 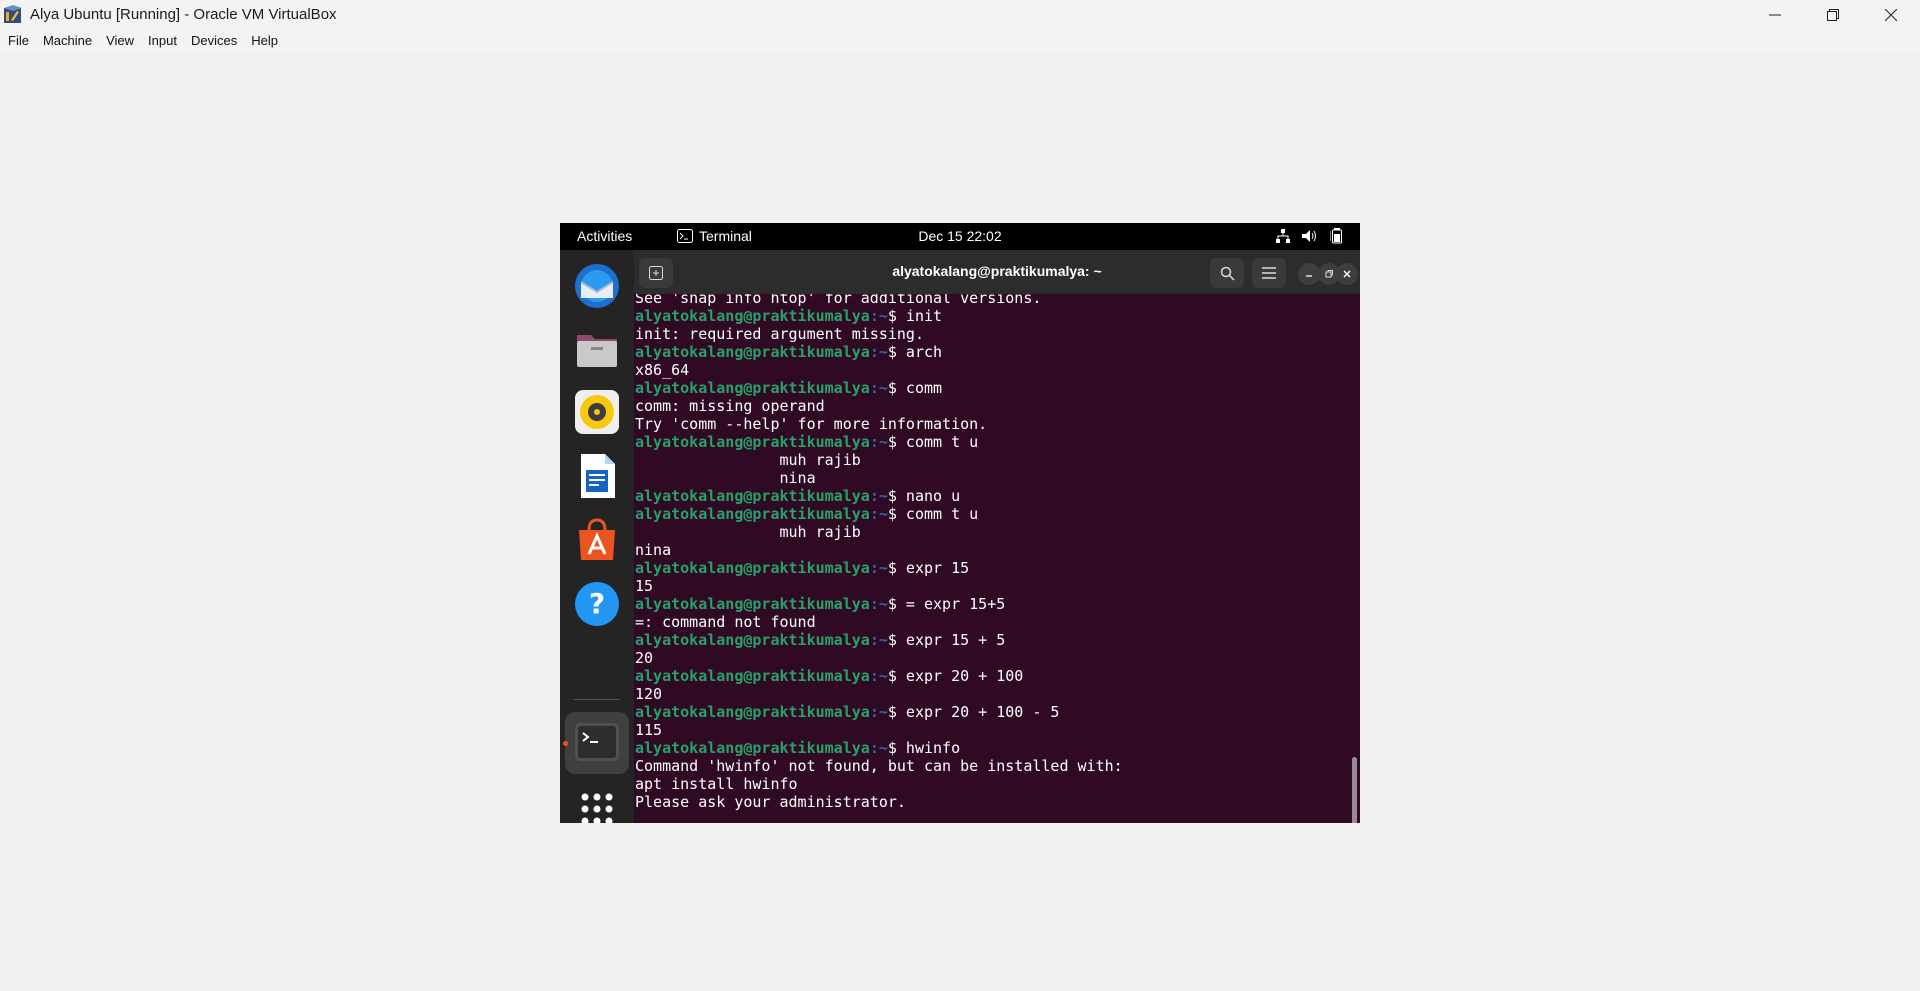 I want to click on menu-machine: Machine, so click(x=67, y=40).